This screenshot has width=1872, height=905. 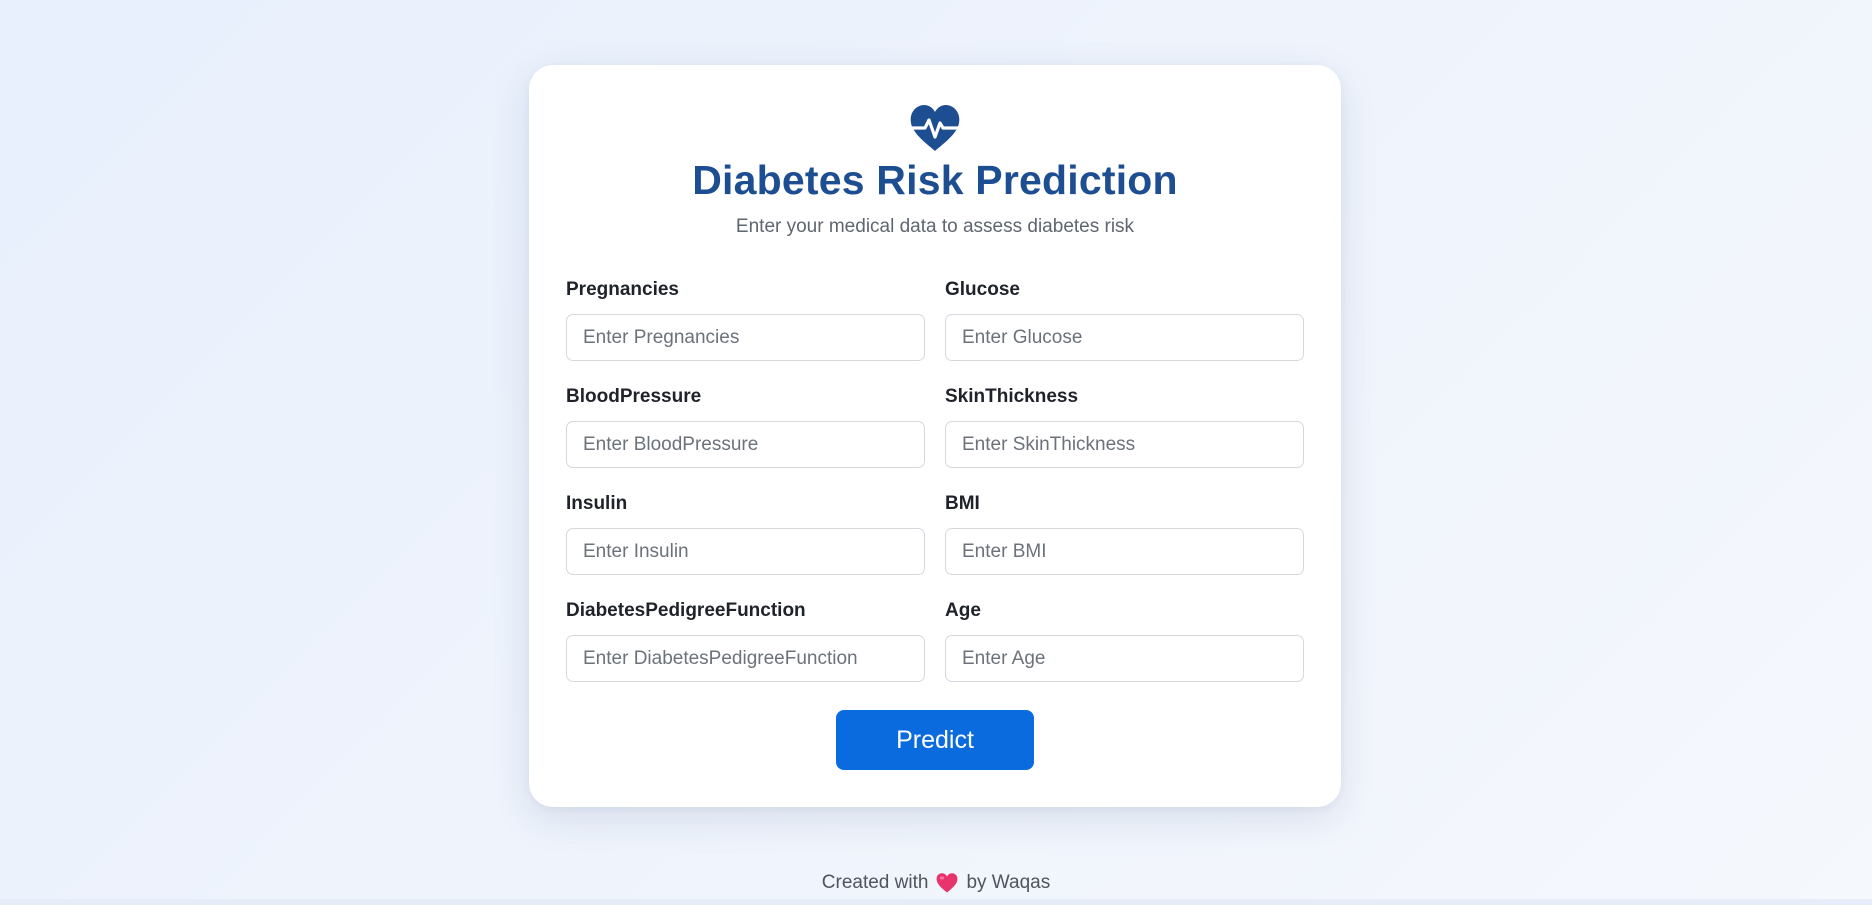 What do you see at coordinates (935, 128) in the screenshot?
I see `heartbeat-icon` at bounding box center [935, 128].